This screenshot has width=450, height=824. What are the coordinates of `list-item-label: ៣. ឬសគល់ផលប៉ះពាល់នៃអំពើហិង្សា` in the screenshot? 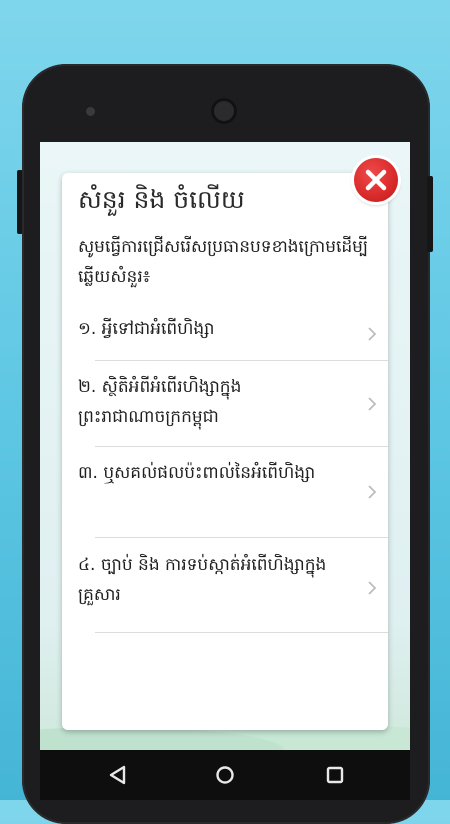 It's located at (197, 473).